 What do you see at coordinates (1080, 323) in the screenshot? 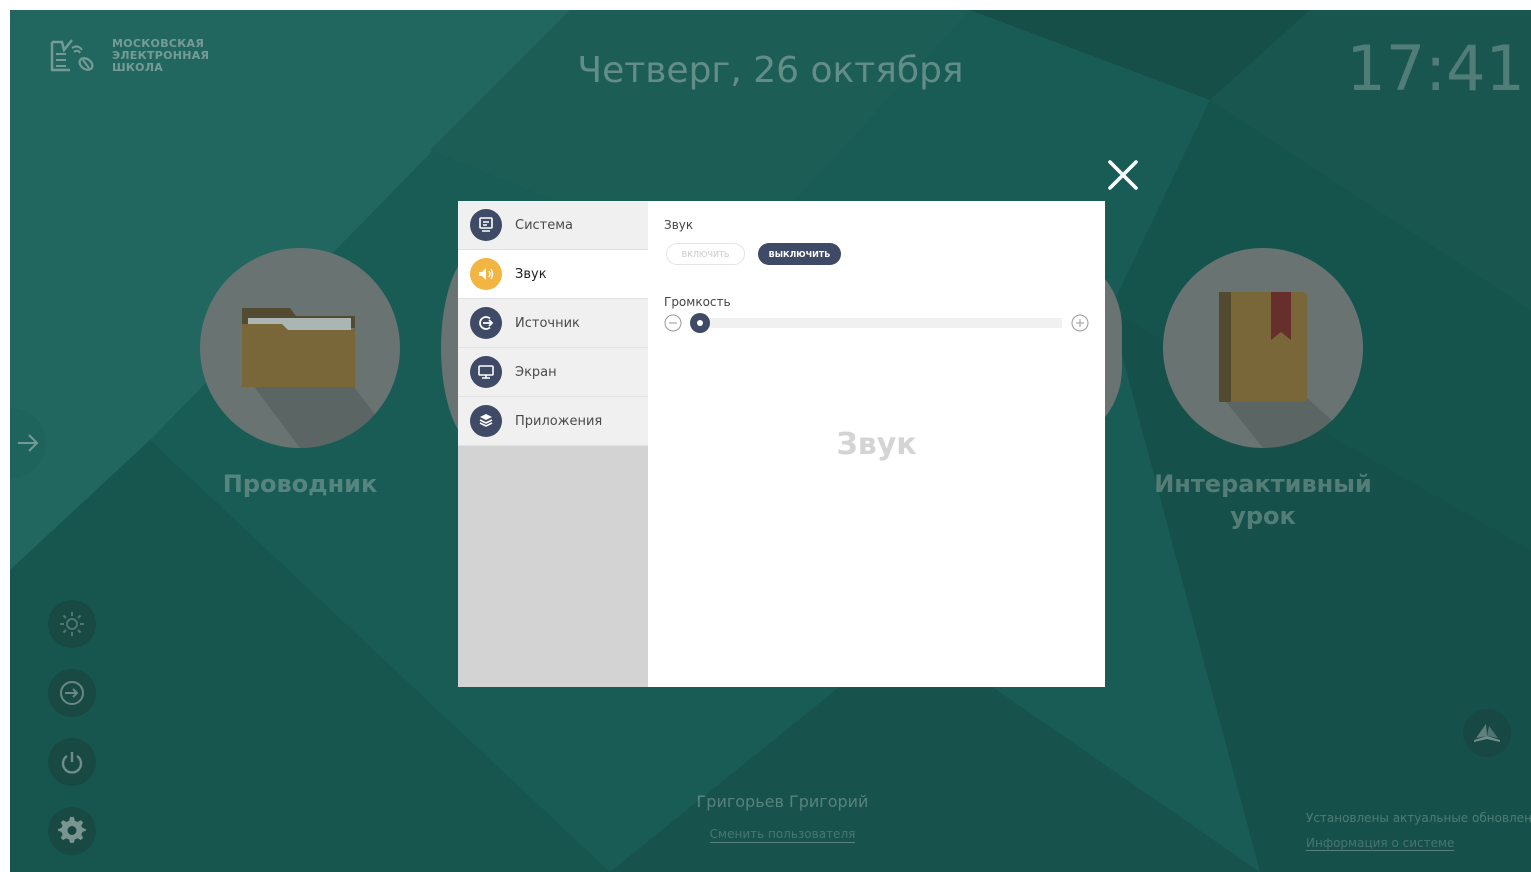
I see `volume-increase-icon` at bounding box center [1080, 323].